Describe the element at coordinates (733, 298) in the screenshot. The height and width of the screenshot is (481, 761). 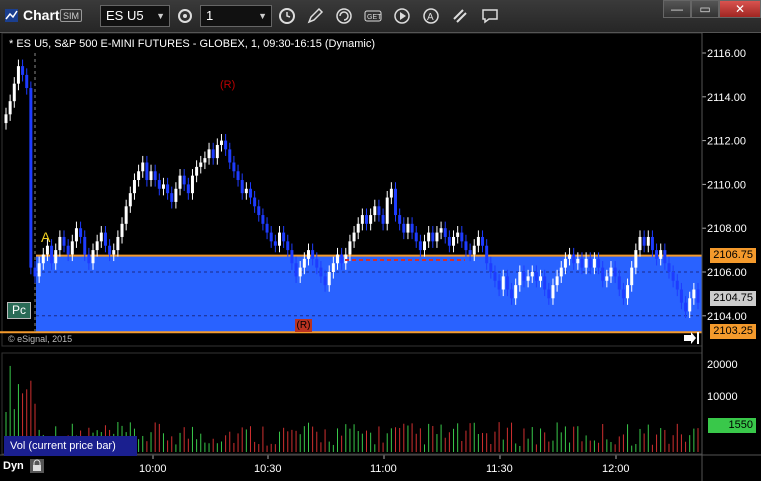
I see `last-price-tag: 2104.75` at that location.